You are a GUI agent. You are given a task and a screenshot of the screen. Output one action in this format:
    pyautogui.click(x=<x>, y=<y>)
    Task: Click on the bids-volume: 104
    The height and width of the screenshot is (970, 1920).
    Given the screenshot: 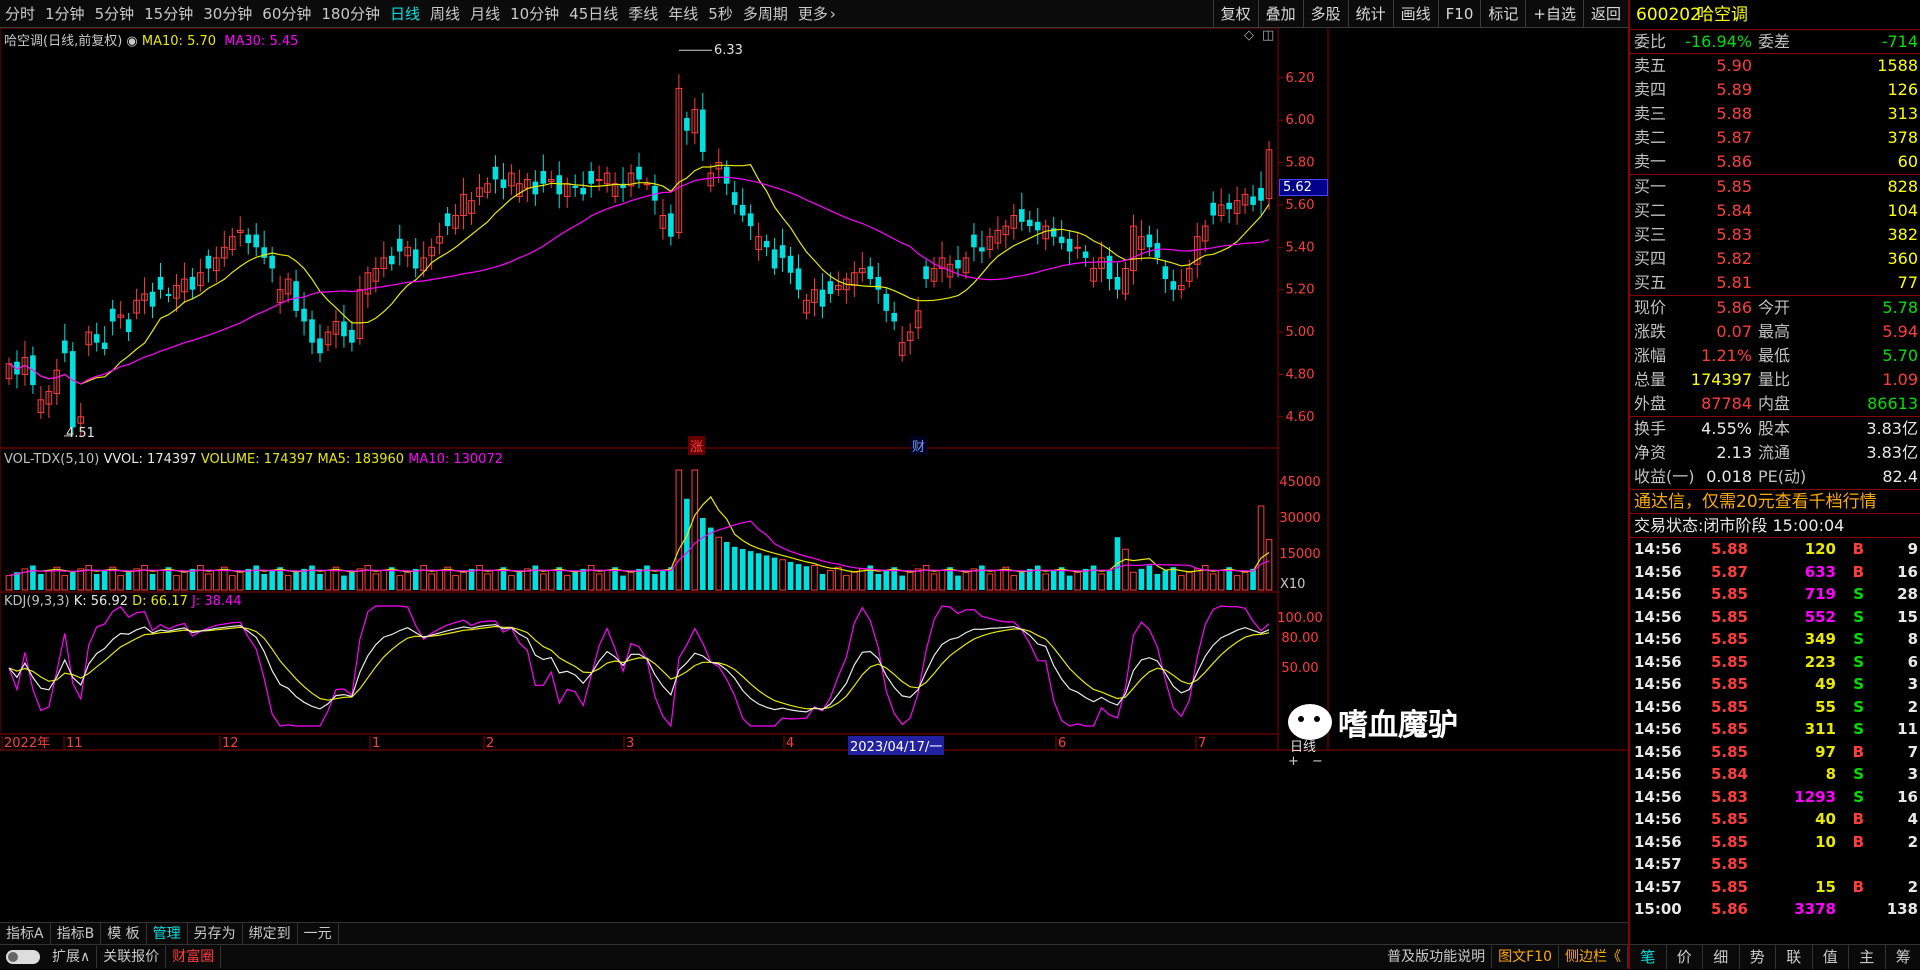 What is the action you would take?
    pyautogui.click(x=1902, y=211)
    